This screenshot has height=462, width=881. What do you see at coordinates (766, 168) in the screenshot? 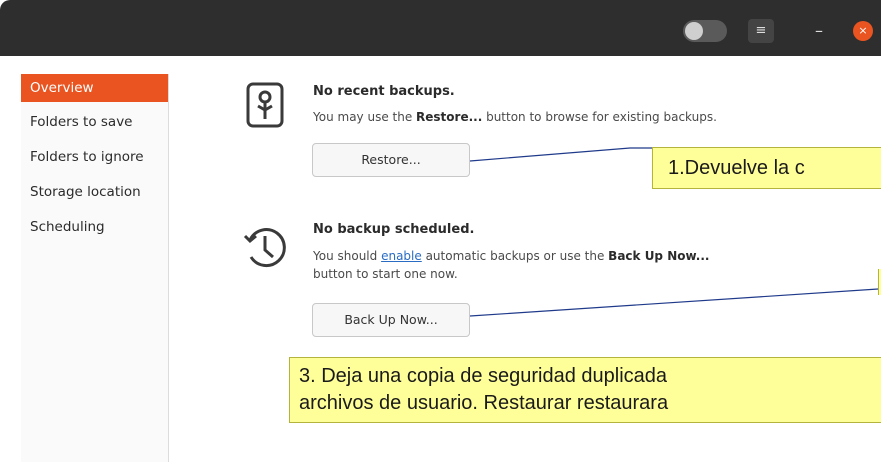
I see `callout-restore-note: 1.Devuelve la c` at bounding box center [766, 168].